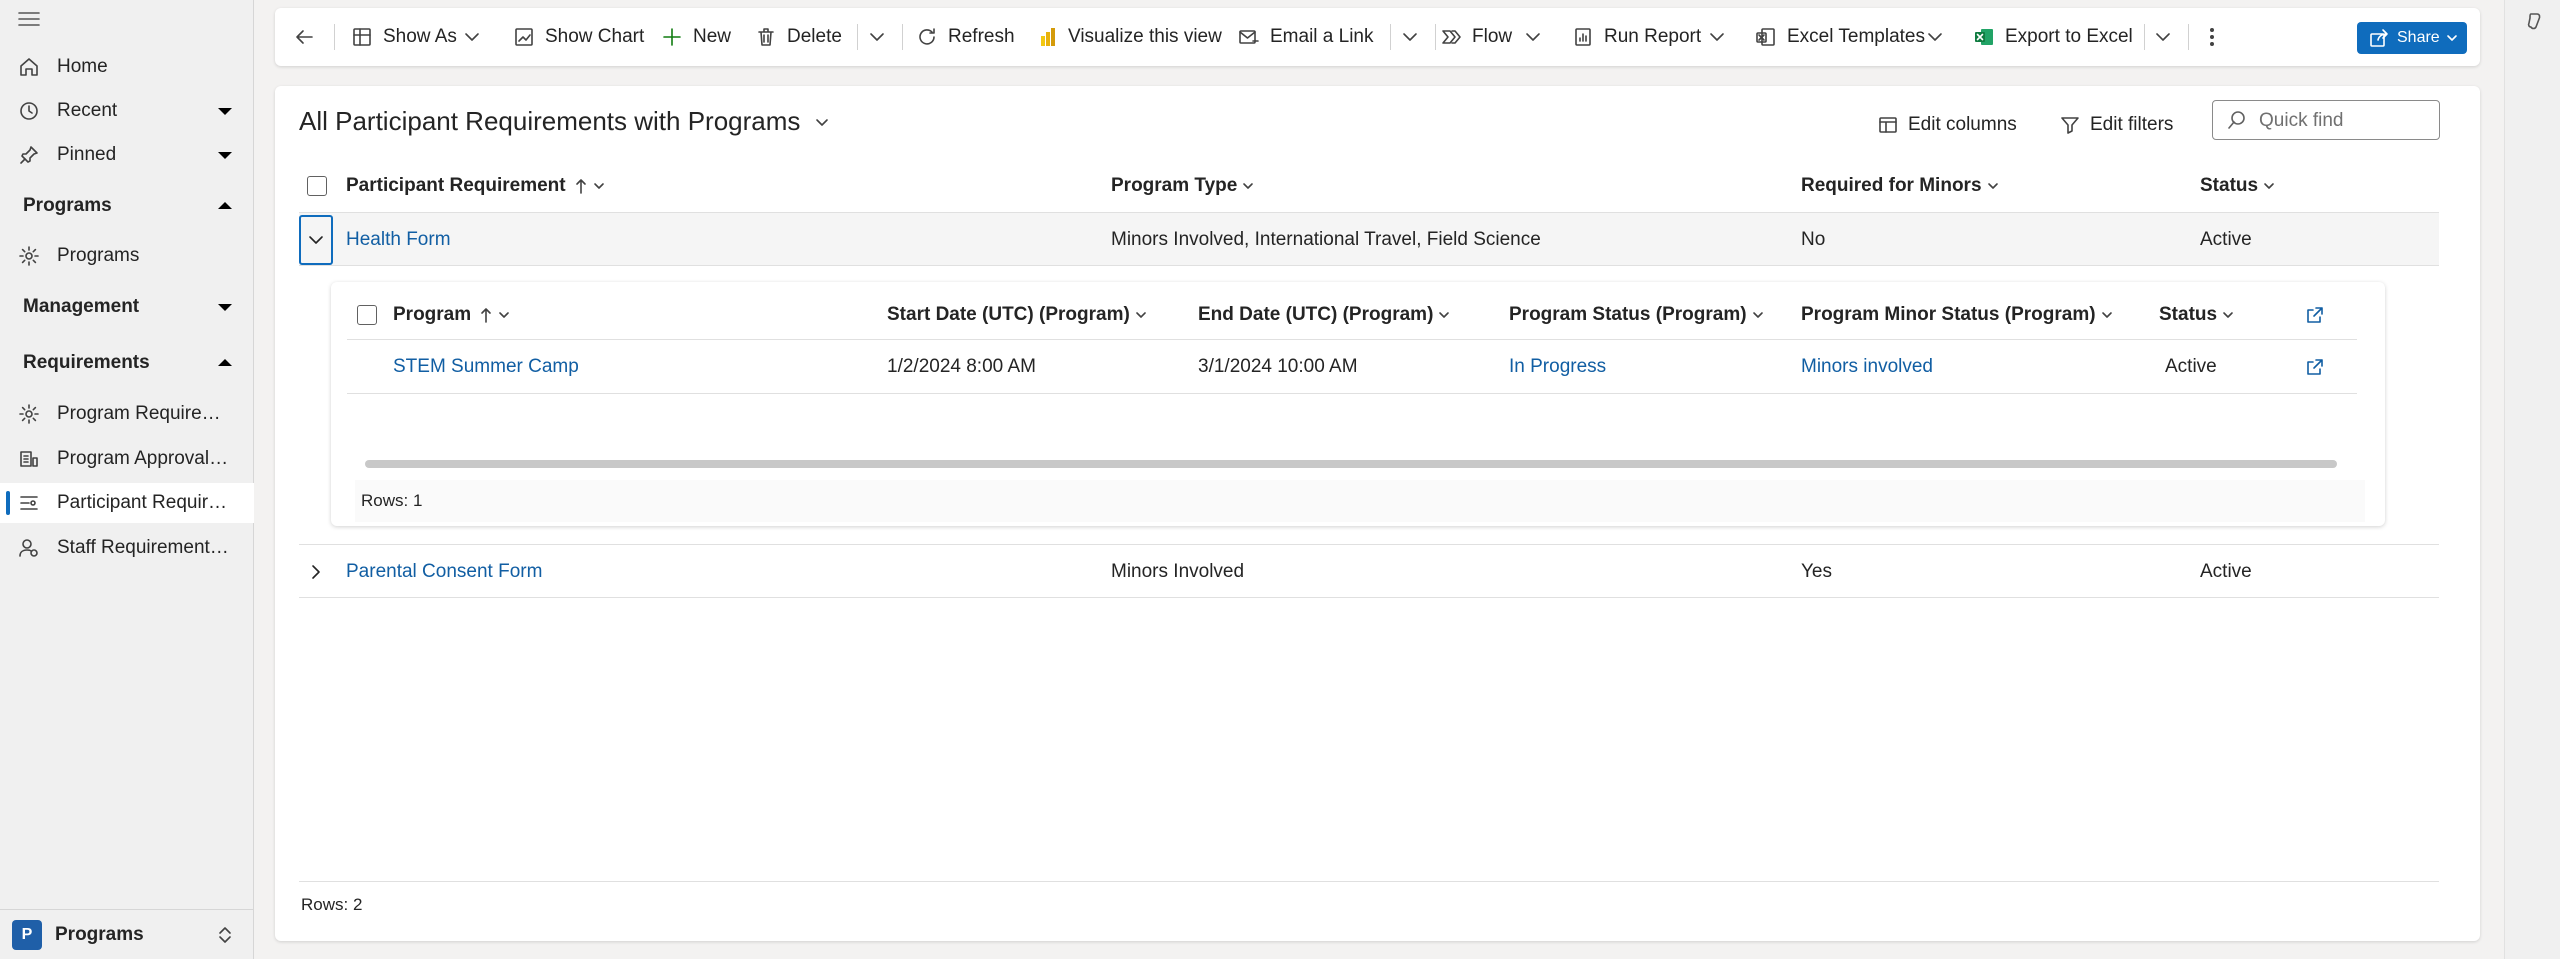  What do you see at coordinates (1900, 186) in the screenshot?
I see `column-header-required-for-minors: Required for Minors` at bounding box center [1900, 186].